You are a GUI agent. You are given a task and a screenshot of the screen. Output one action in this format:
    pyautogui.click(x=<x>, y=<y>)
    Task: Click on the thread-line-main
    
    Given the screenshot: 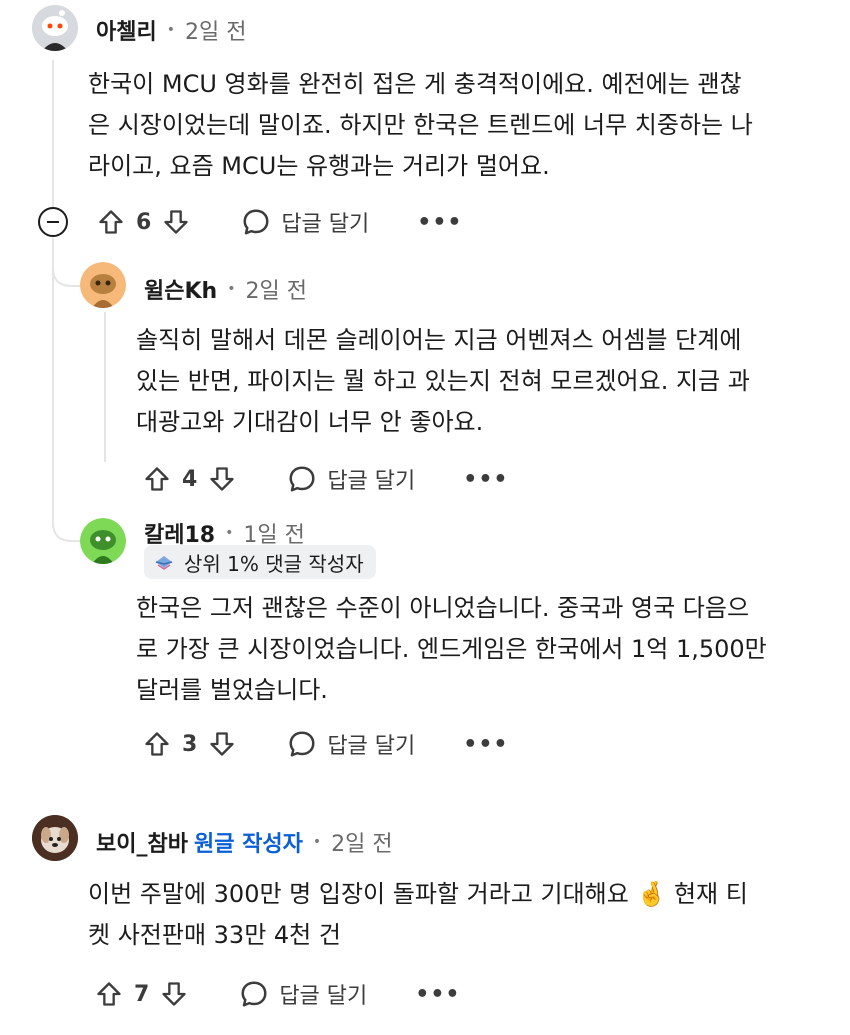 What is the action you would take?
    pyautogui.click(x=53, y=134)
    